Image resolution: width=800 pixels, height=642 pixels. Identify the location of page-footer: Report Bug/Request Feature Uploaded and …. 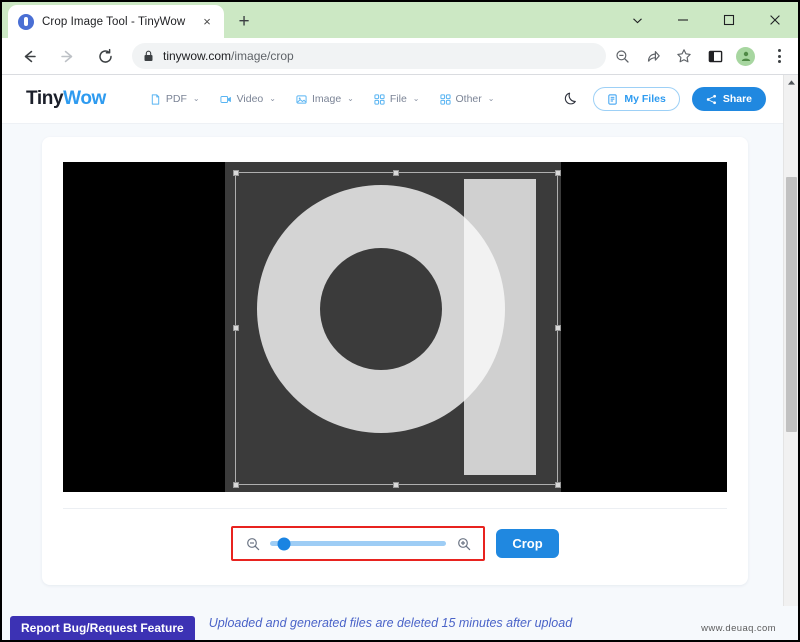
(400, 623).